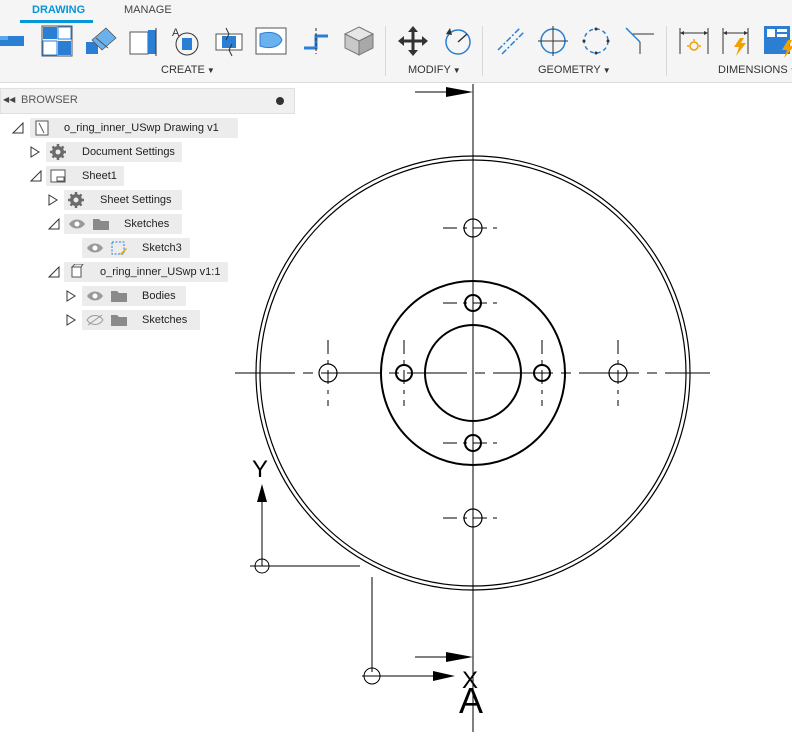 The height and width of the screenshot is (742, 792). Describe the element at coordinates (372, 676) in the screenshot. I see `x-origin-circle` at that location.